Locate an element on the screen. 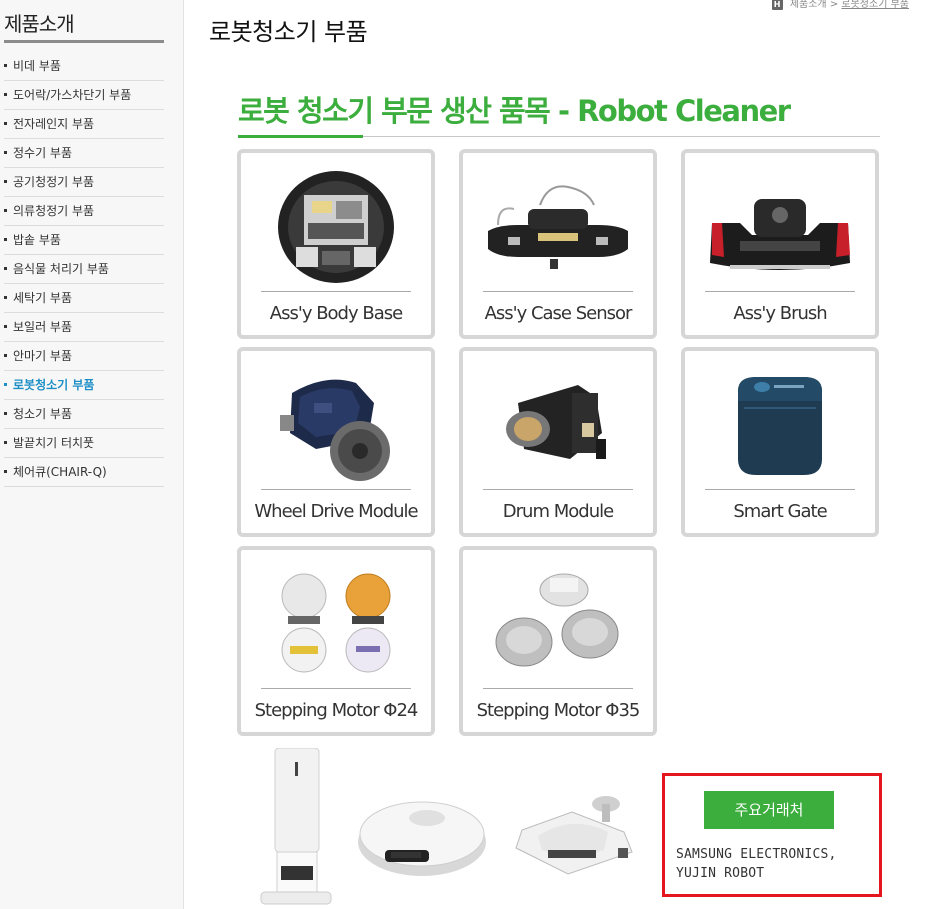  product-image-wheel-drive is located at coordinates (335, 430).